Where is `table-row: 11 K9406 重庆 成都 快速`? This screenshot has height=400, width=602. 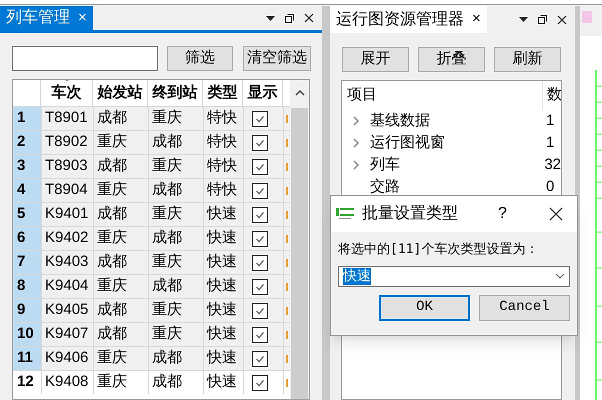
table-row: 11 K9406 重庆 成都 快速 is located at coordinates (151, 358).